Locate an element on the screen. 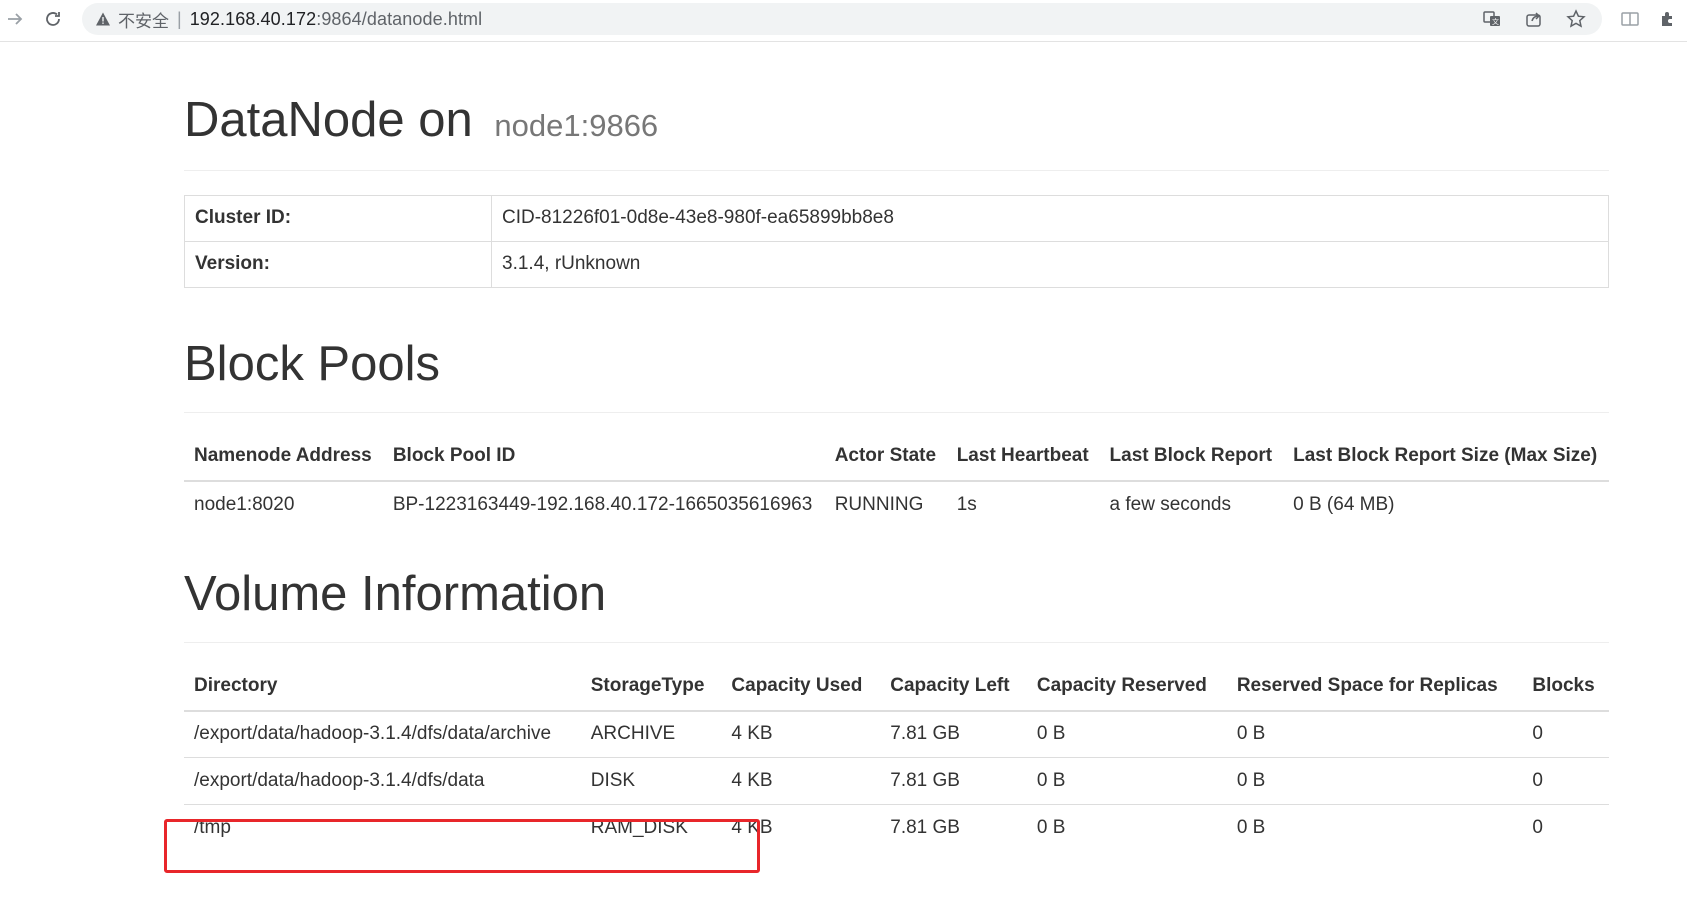 Image resolution: width=1687 pixels, height=907 pixels. info-row: Version: 3.1.4, rUnknown is located at coordinates (896, 264).